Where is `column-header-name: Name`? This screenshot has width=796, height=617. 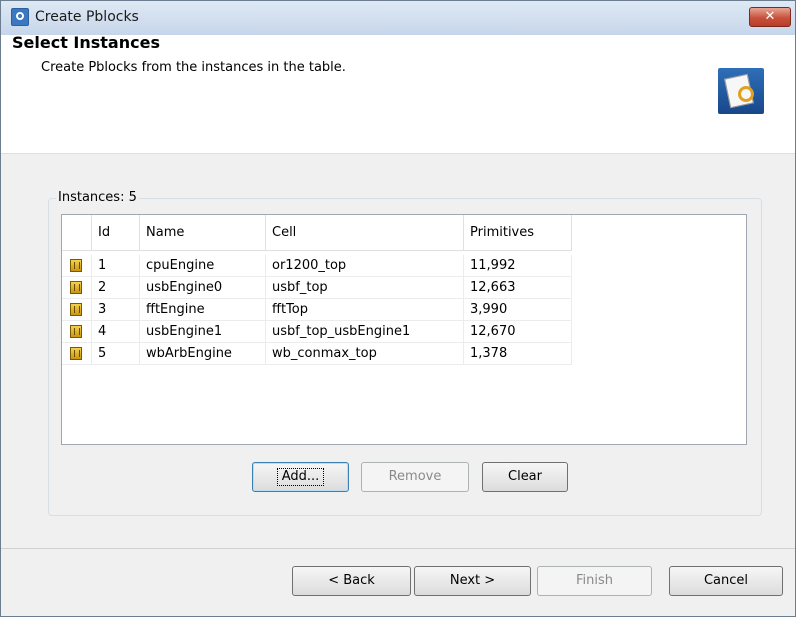
column-header-name: Name is located at coordinates (203, 233).